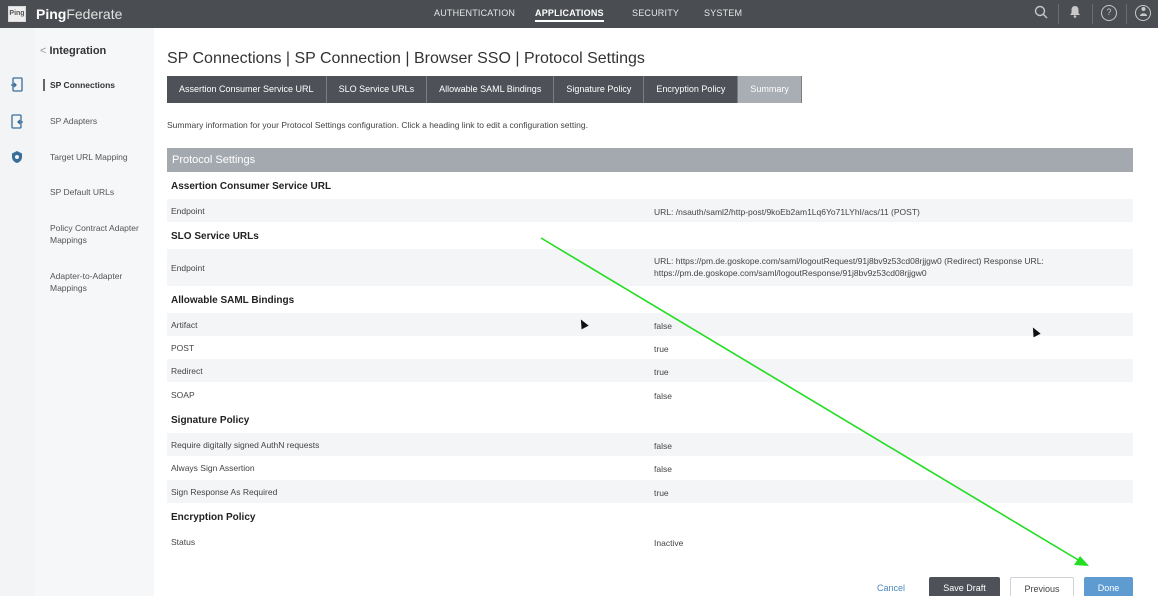  Describe the element at coordinates (213, 517) in the screenshot. I see `heading-encryption-policy: Encryption Policy` at that location.